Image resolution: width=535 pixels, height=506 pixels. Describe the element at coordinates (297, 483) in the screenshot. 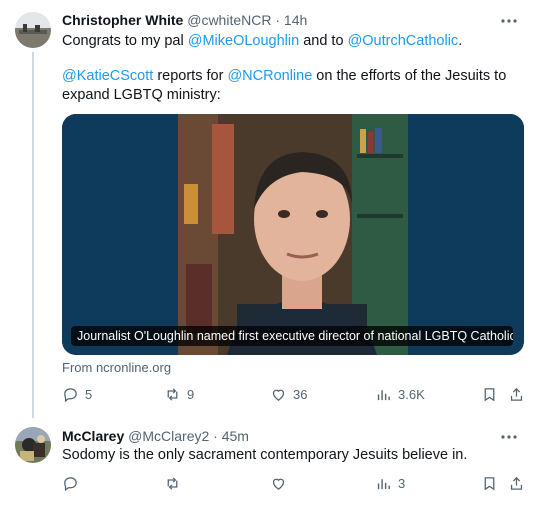

I see `tweet-actions: 3` at that location.